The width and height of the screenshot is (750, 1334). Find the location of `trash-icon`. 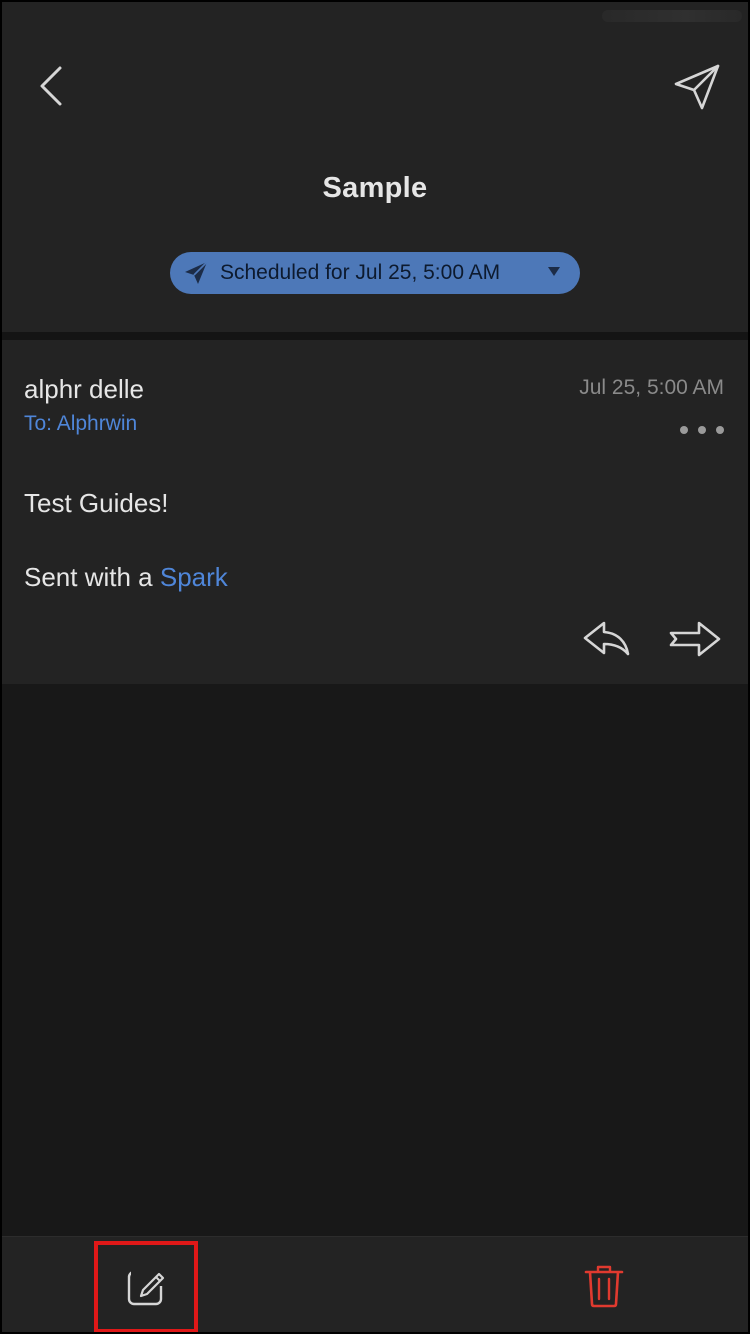

trash-icon is located at coordinates (604, 1286).